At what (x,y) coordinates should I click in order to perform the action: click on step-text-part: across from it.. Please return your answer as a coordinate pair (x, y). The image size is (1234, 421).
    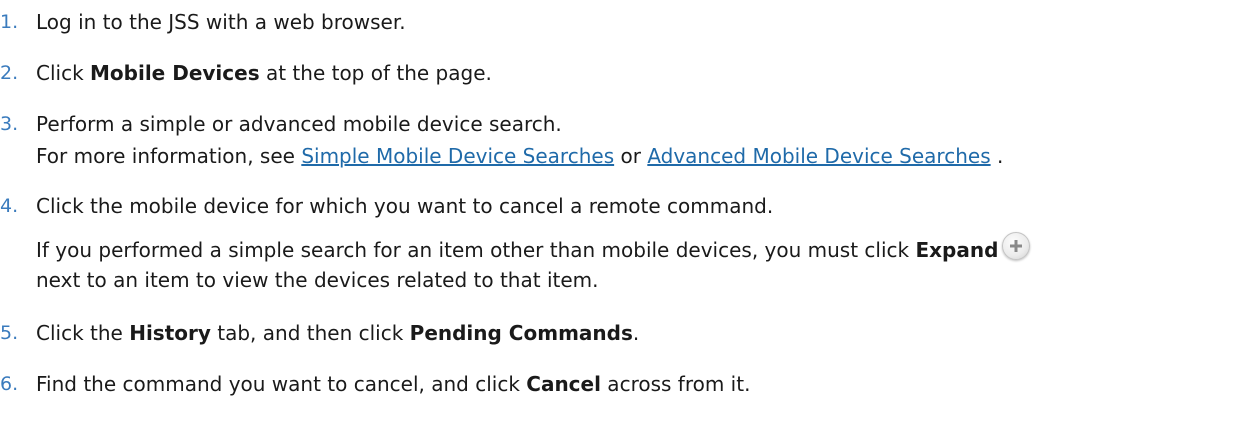
    Looking at the image, I should click on (675, 384).